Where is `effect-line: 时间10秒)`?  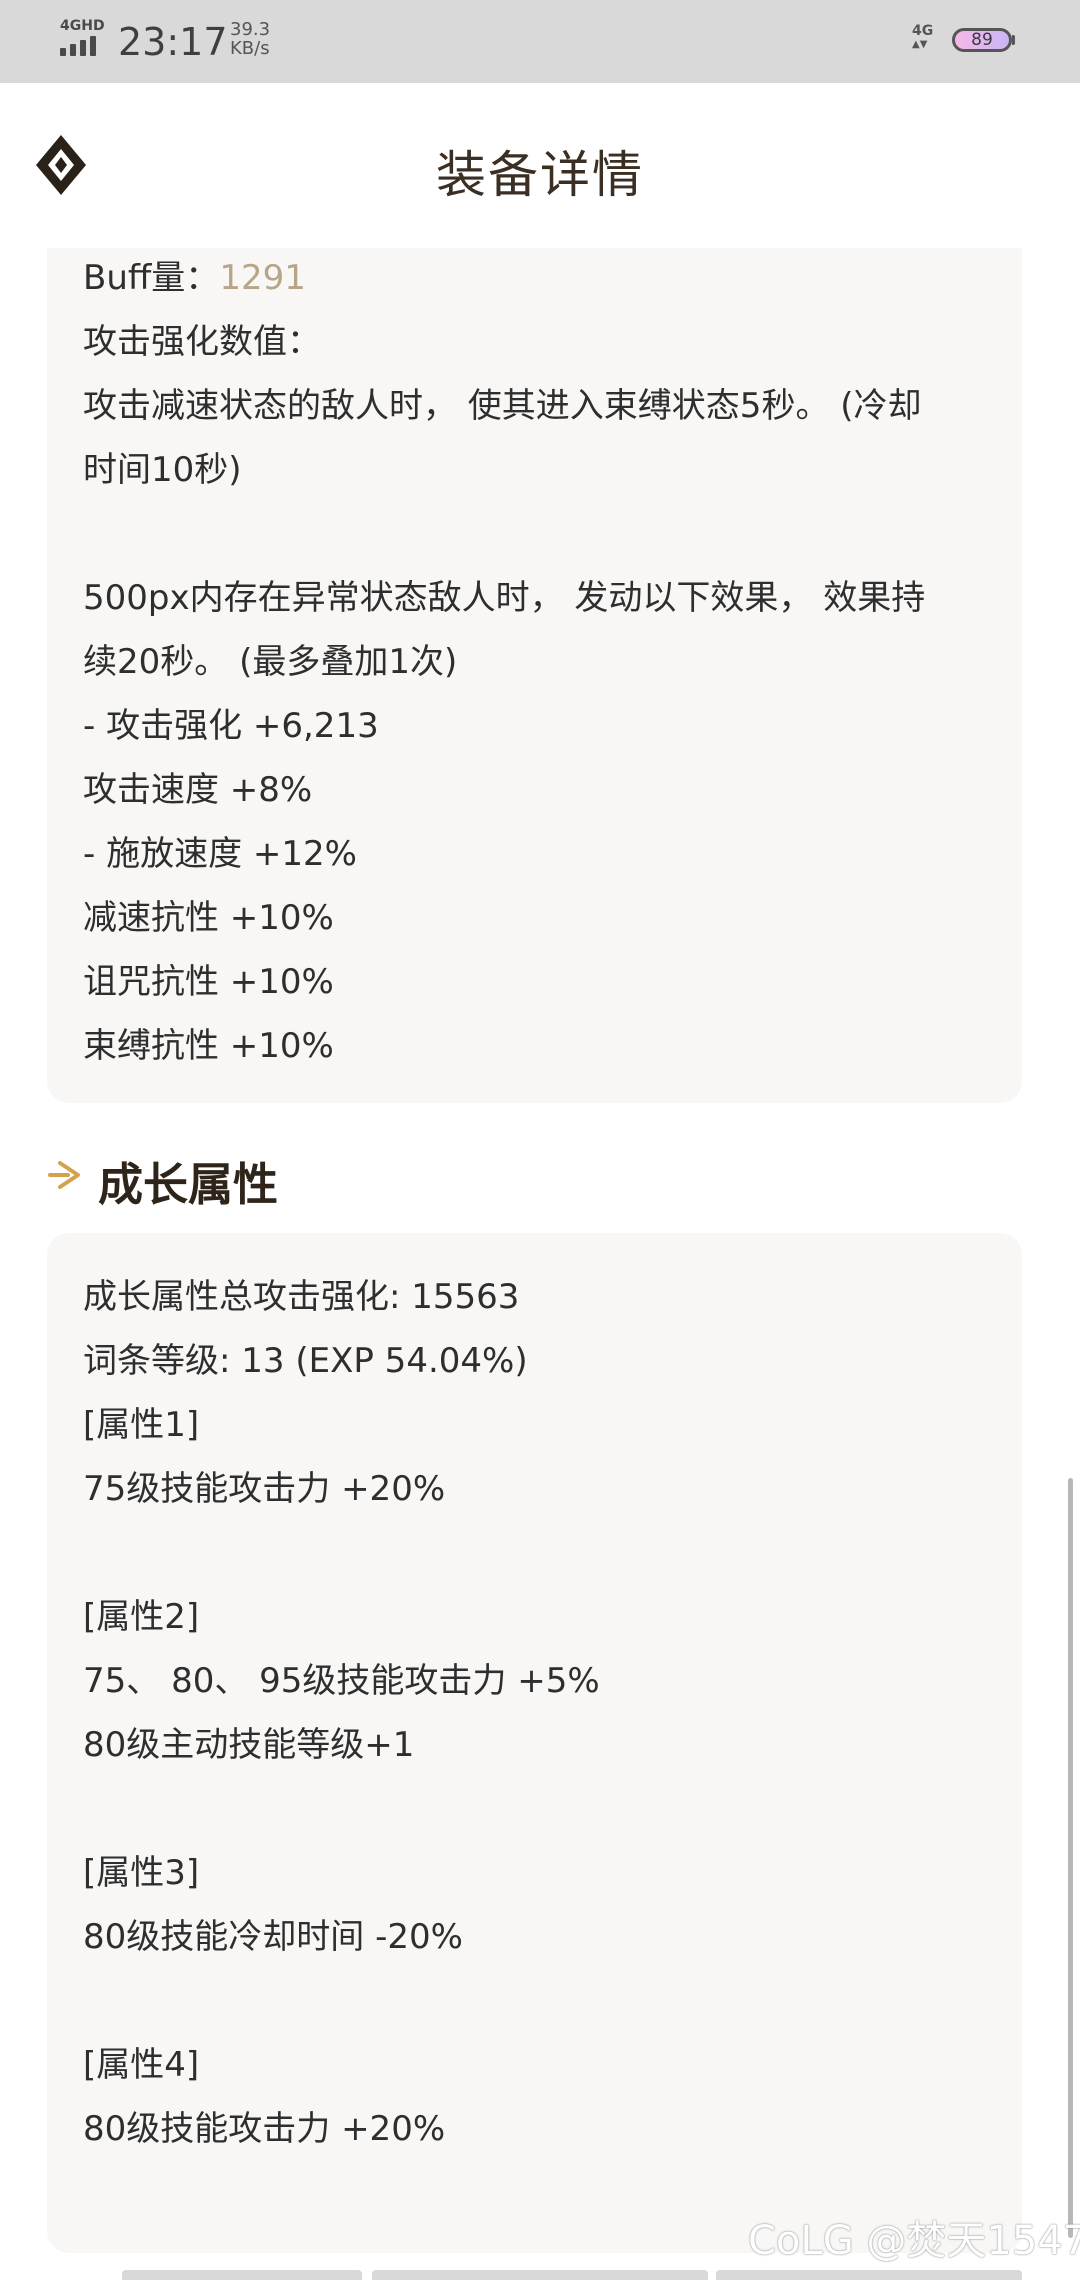 effect-line: 时间10秒) is located at coordinates (162, 470).